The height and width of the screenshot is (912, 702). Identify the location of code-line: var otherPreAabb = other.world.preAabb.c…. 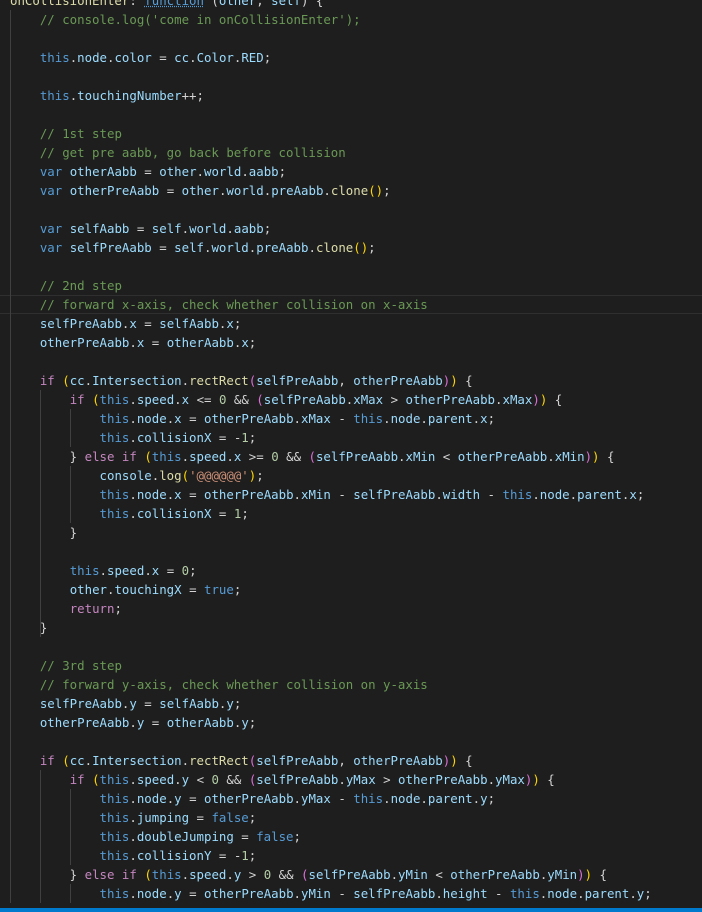
(356, 190).